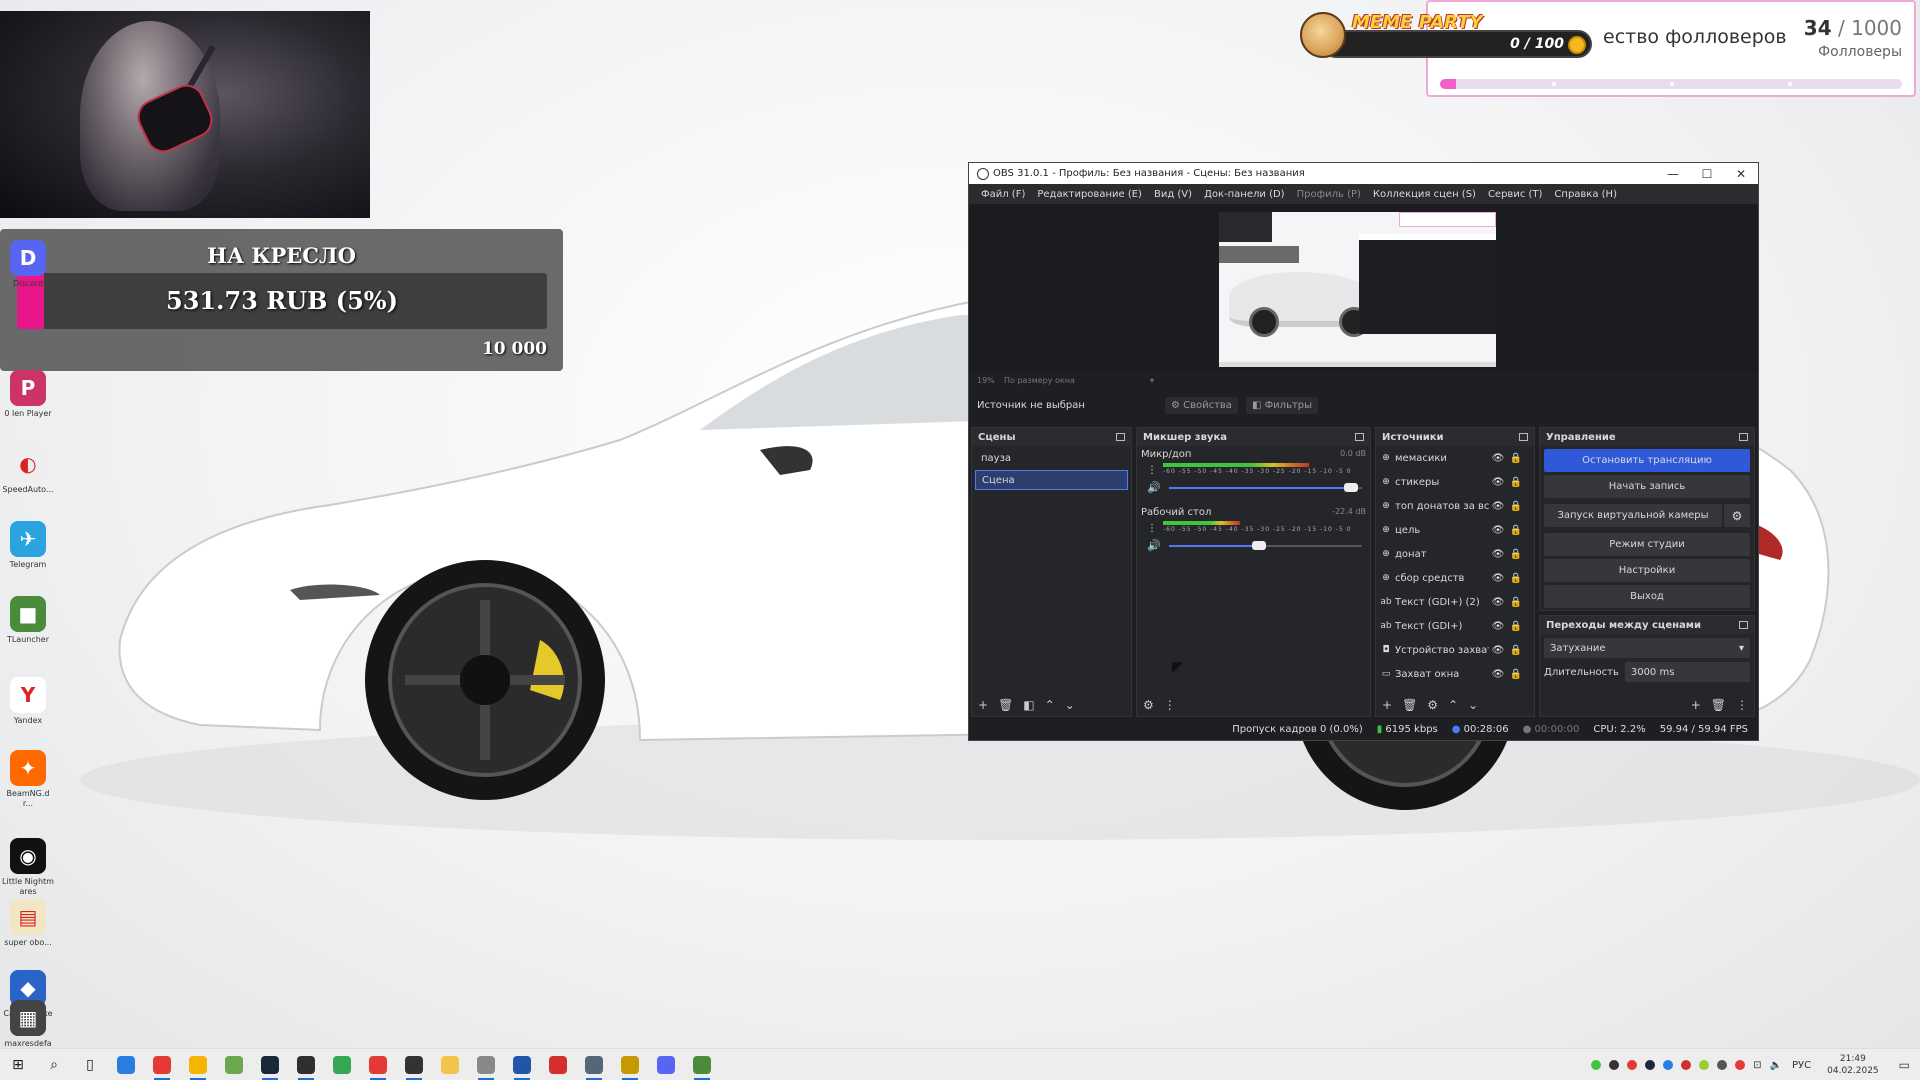 The image size is (1920, 1080). I want to click on exit-button: Выход, so click(1647, 596).